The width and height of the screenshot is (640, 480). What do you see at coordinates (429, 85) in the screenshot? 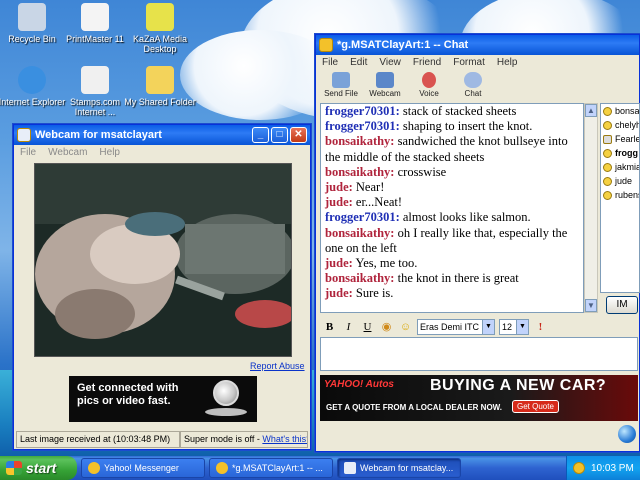
I see `voice-button: Voice` at bounding box center [429, 85].